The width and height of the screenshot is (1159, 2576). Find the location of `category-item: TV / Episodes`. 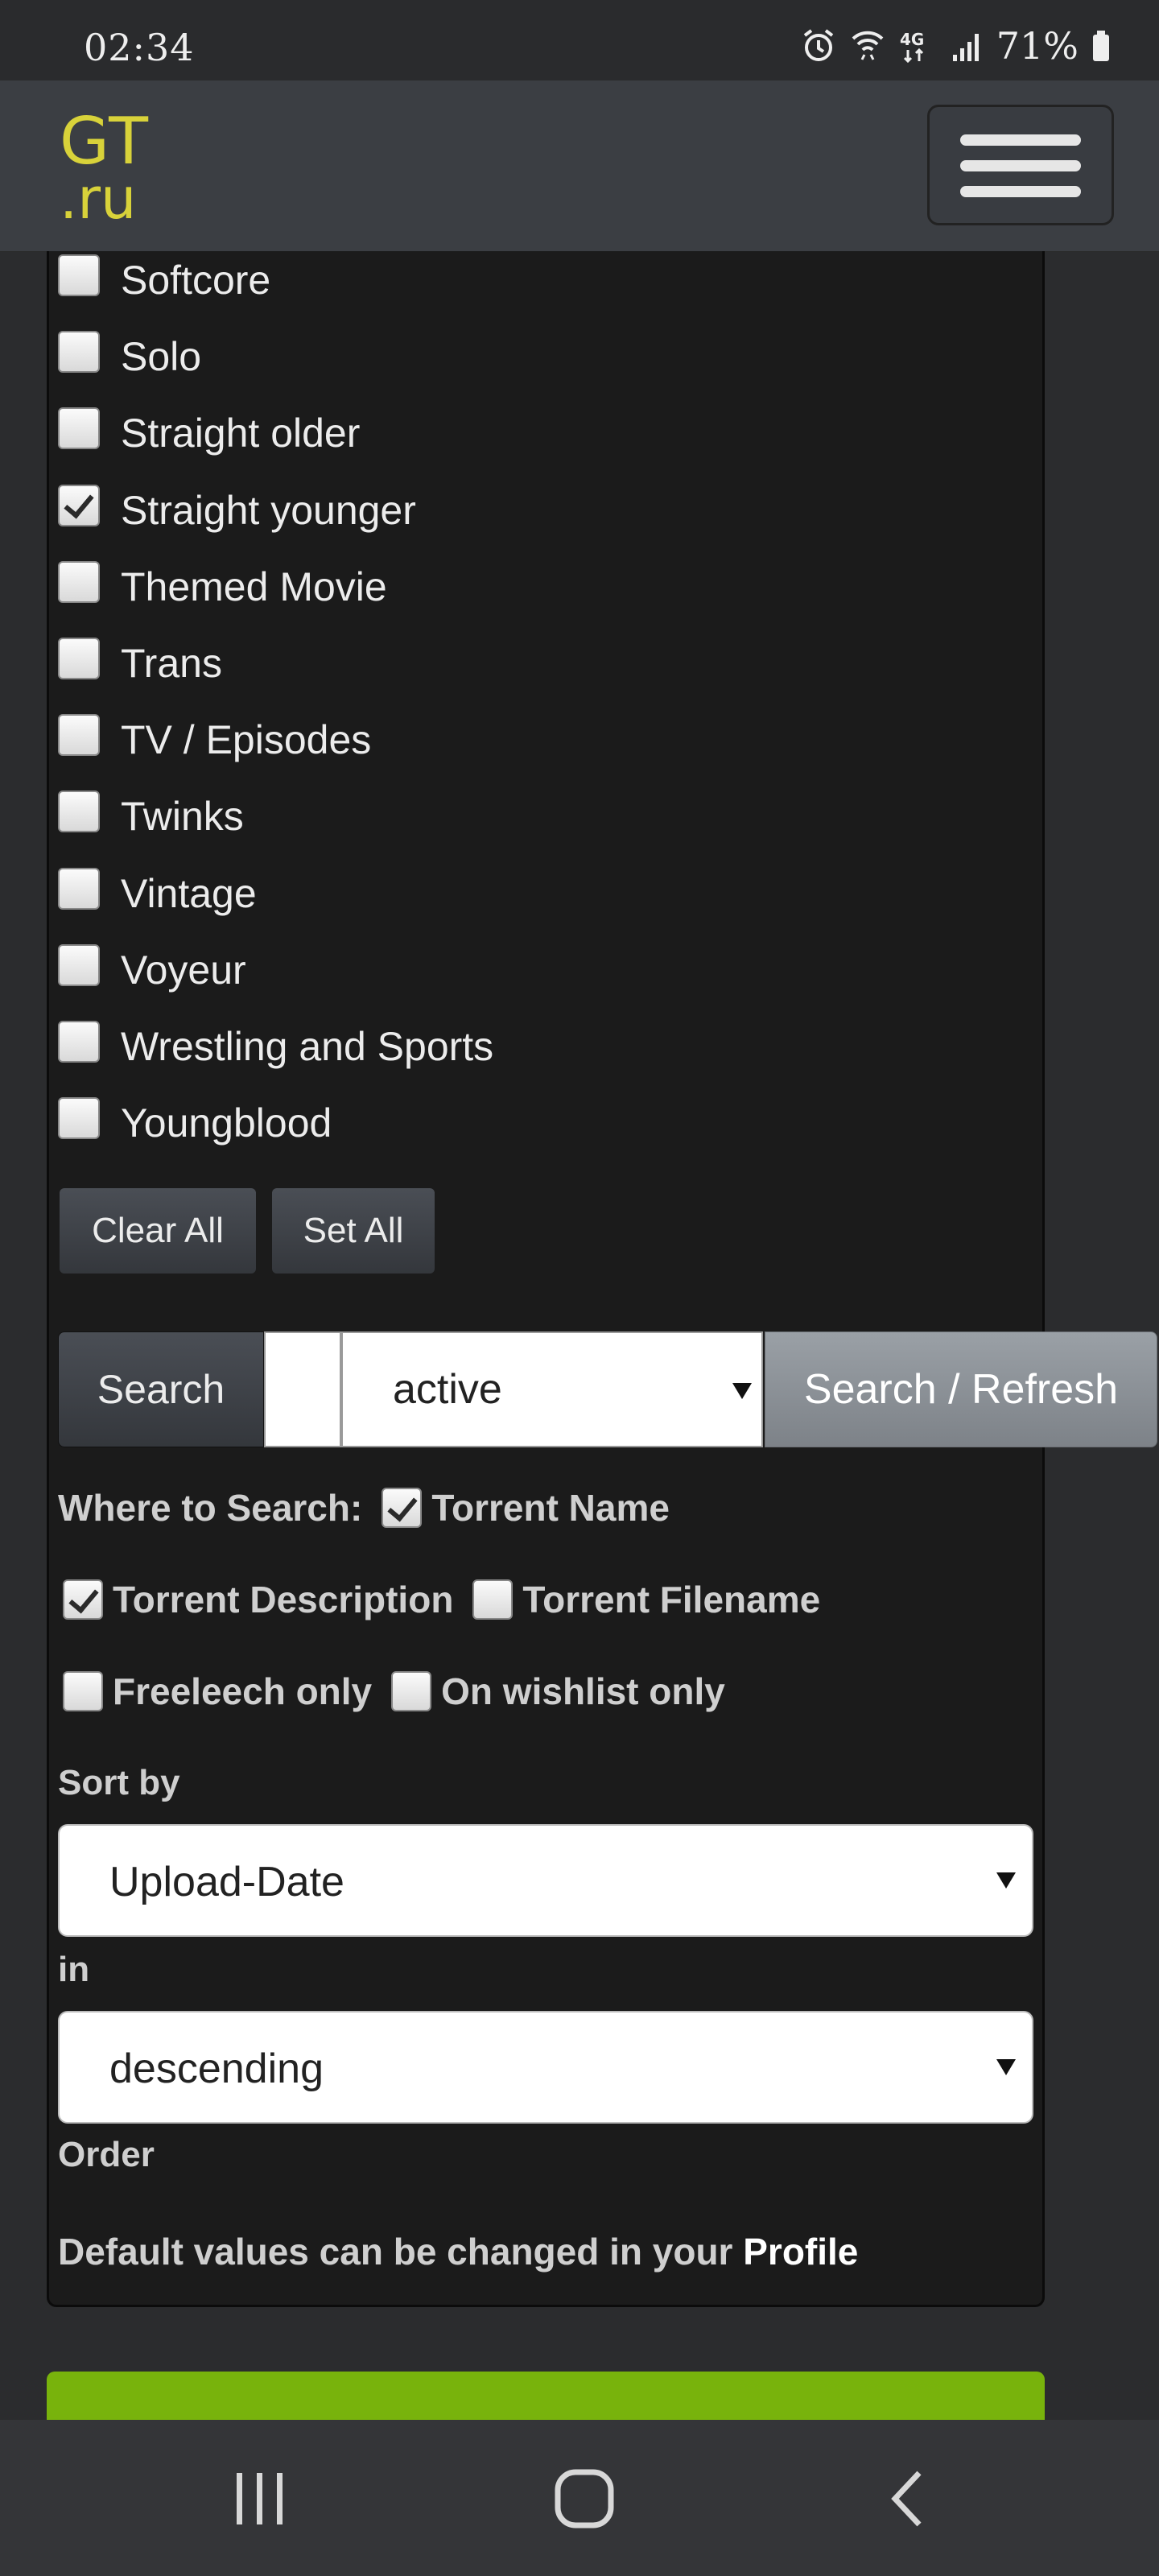

category-item: TV / Episodes is located at coordinates (214, 735).